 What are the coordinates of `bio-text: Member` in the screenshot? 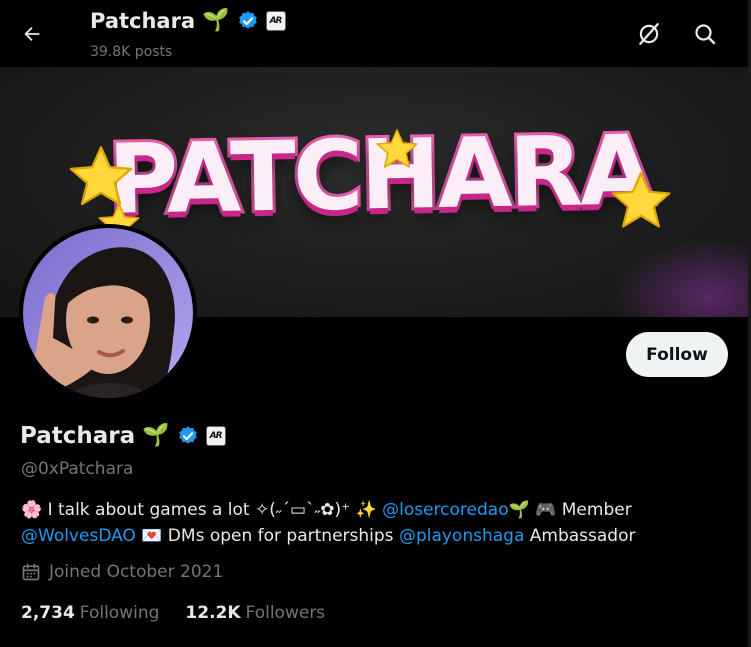 It's located at (594, 510).